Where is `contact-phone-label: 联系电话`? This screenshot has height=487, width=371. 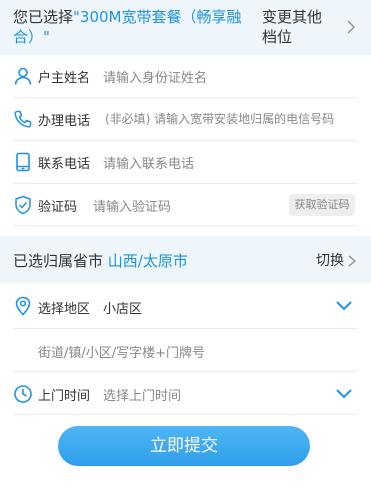
contact-phone-label: 联系电话 is located at coordinates (64, 164).